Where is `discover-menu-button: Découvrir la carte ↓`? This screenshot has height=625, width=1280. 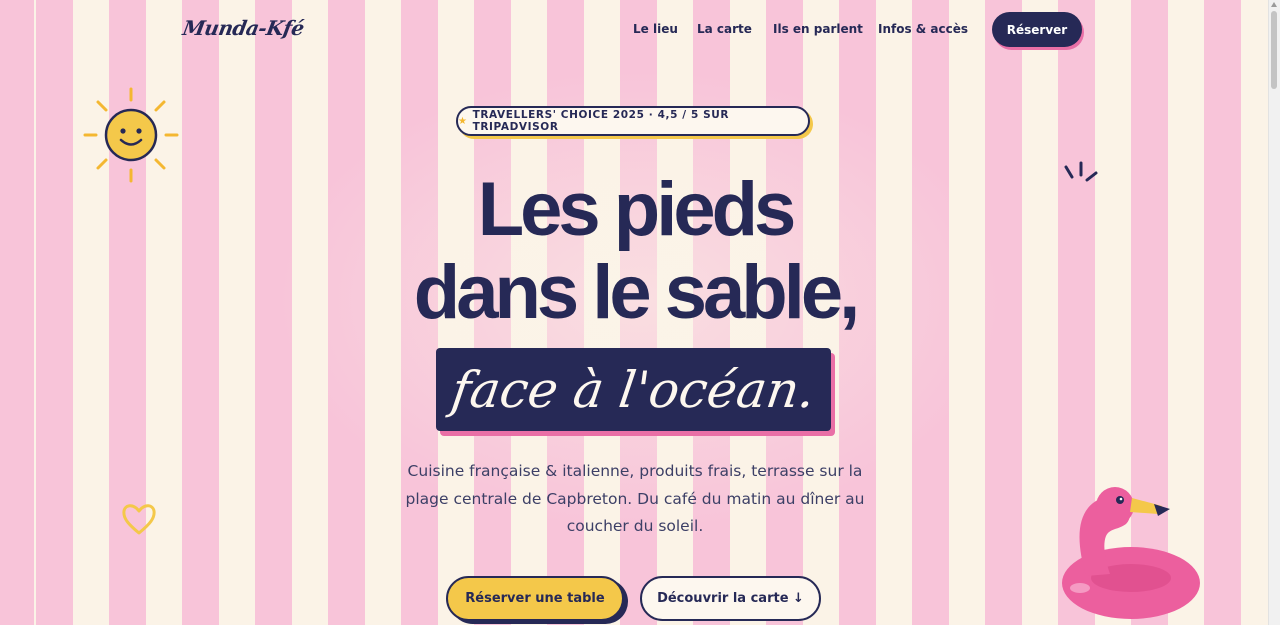
discover-menu-button: Découvrir la carte ↓ is located at coordinates (730, 598).